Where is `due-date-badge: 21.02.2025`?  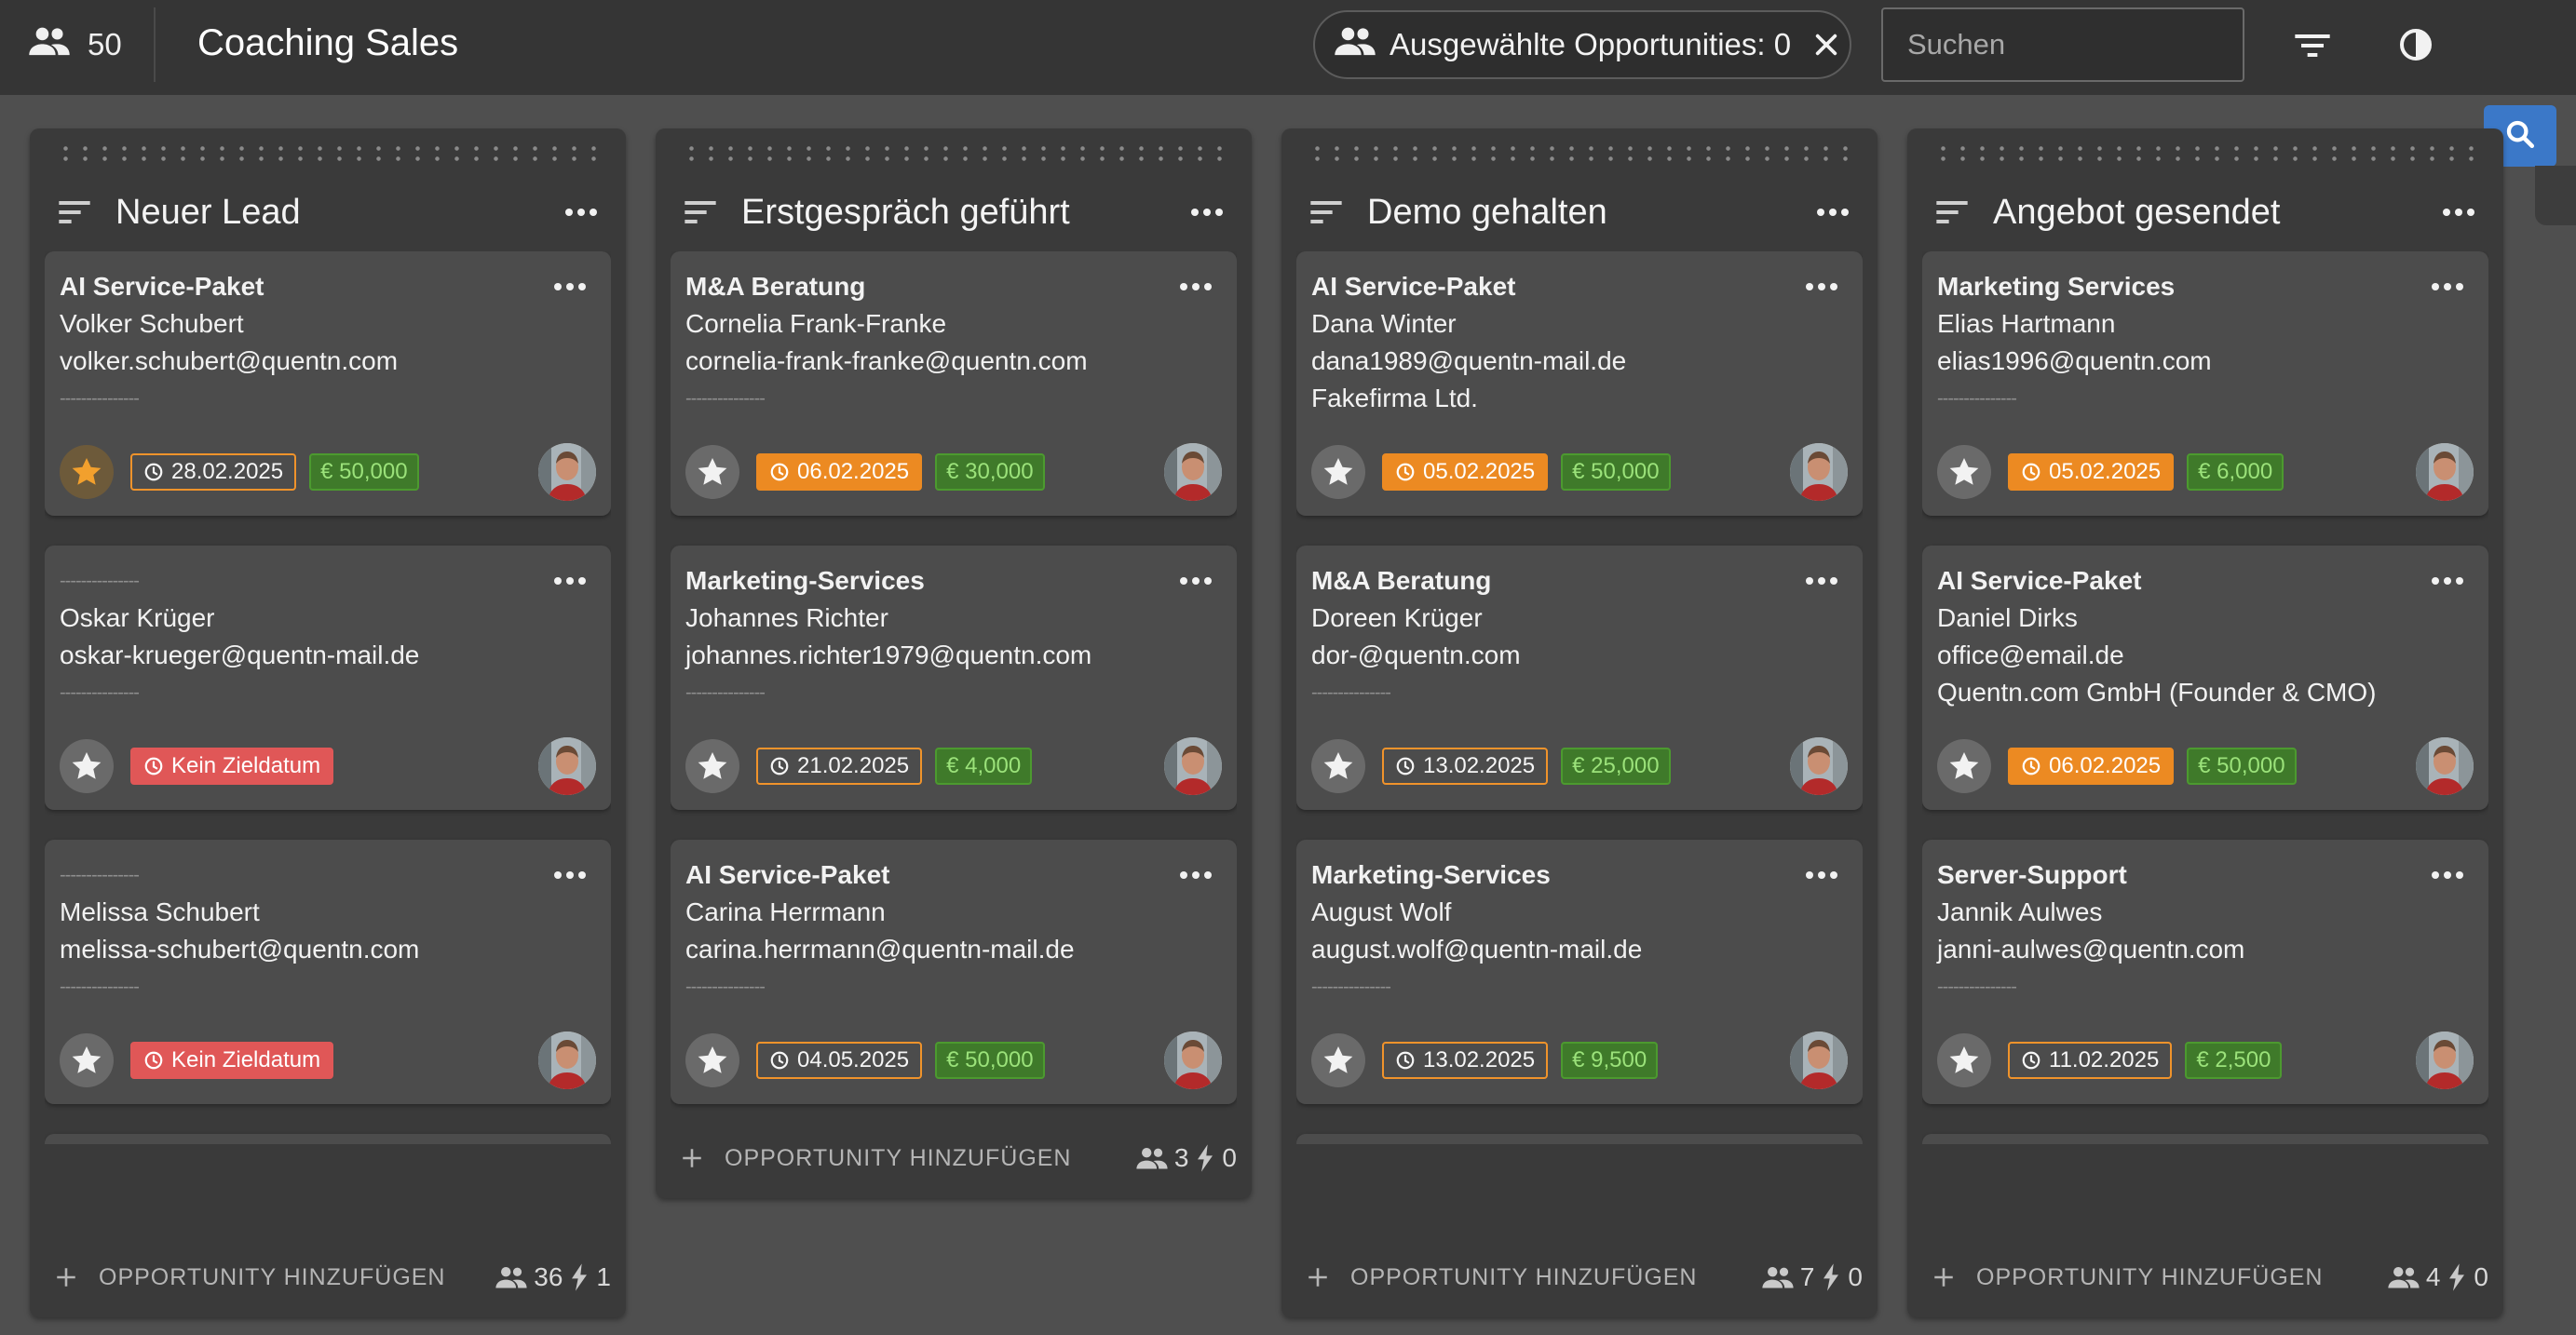 due-date-badge: 21.02.2025 is located at coordinates (839, 766).